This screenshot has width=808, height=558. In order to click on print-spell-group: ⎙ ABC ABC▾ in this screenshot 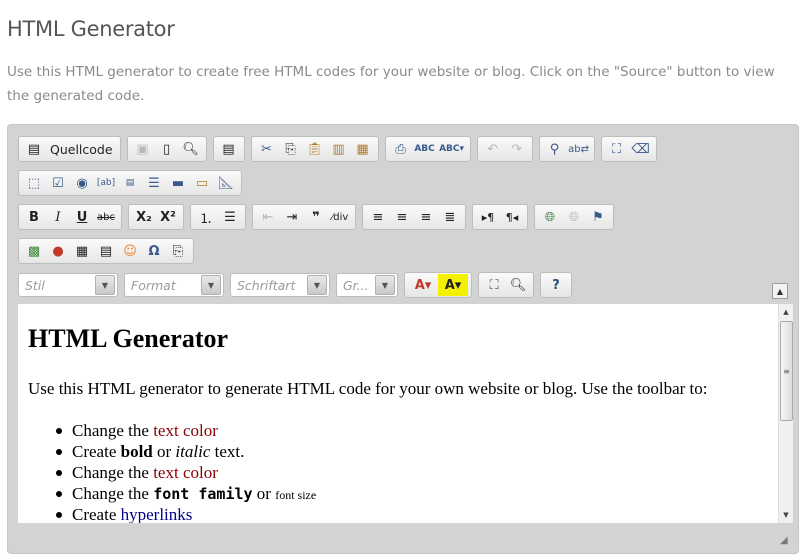, I will do `click(427, 149)`.